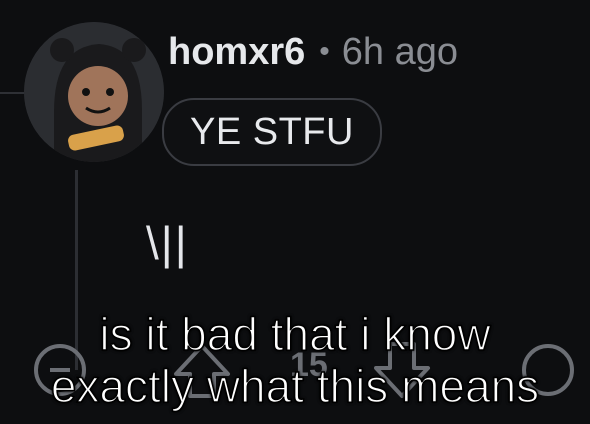 This screenshot has width=590, height=424. Describe the element at coordinates (236, 52) in the screenshot. I see `username-link: homxr6` at that location.